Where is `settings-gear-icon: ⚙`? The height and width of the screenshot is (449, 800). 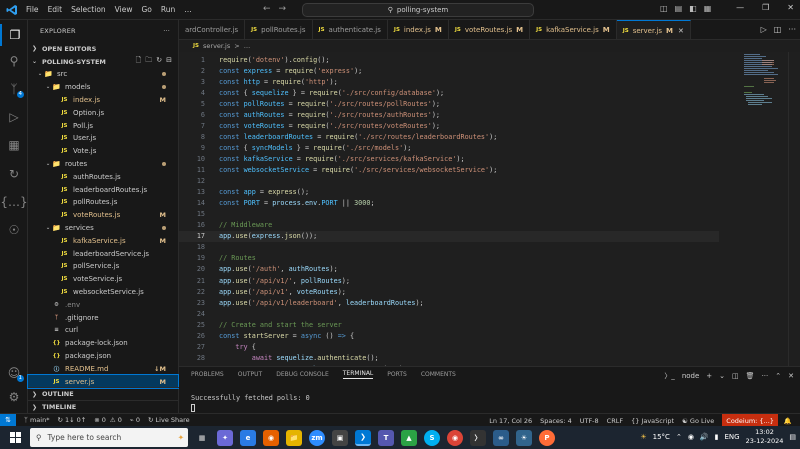 settings-gear-icon: ⚙ is located at coordinates (14, 397).